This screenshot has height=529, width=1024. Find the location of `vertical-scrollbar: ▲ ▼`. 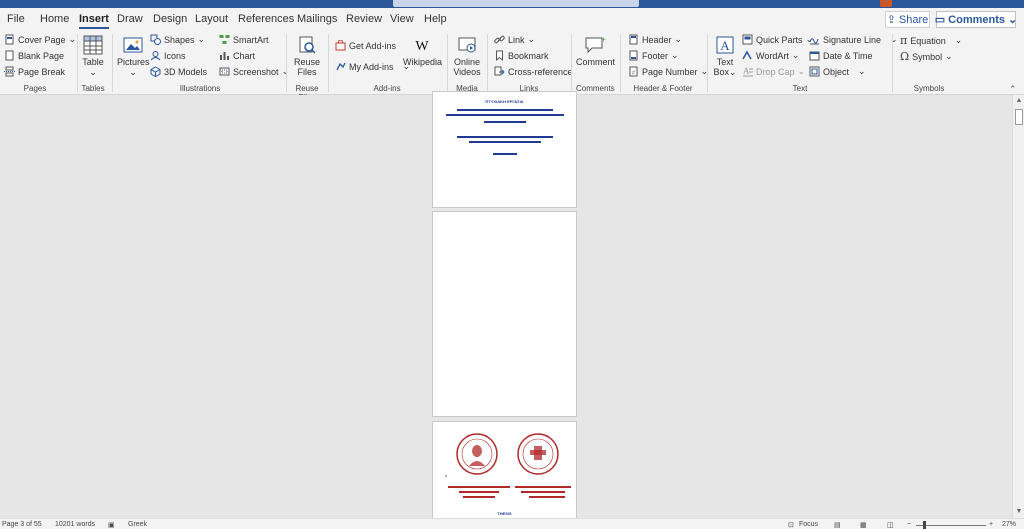

vertical-scrollbar: ▲ ▼ is located at coordinates (1018, 306).